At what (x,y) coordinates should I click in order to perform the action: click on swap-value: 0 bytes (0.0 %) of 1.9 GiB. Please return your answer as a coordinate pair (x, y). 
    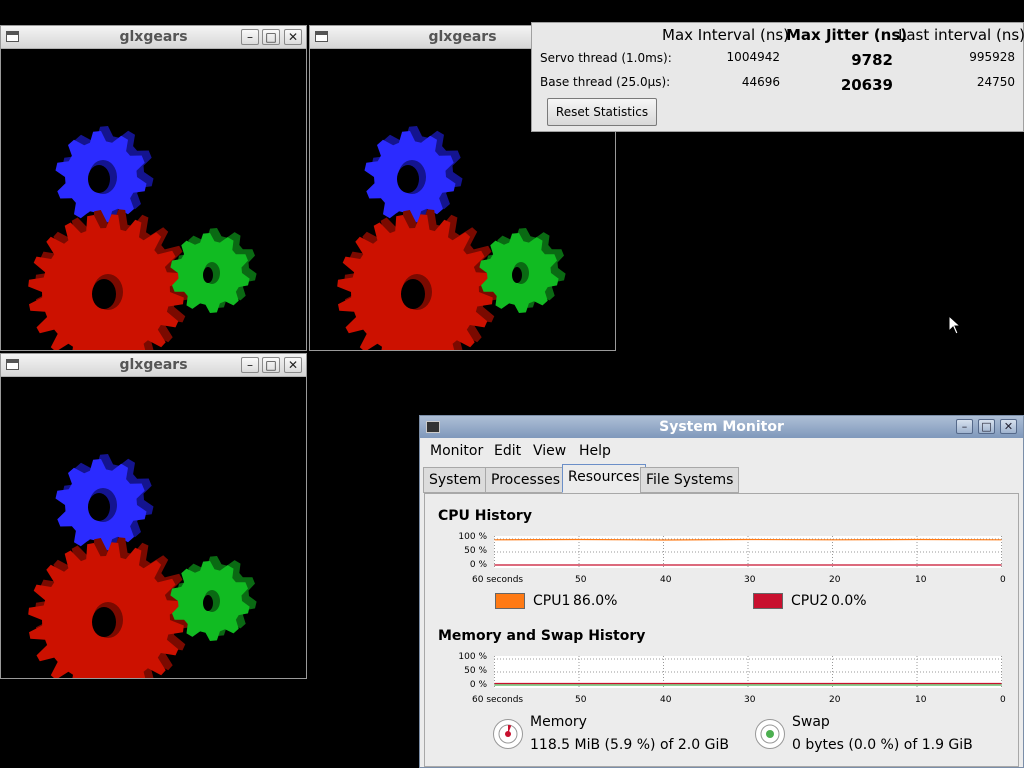
    Looking at the image, I should click on (882, 745).